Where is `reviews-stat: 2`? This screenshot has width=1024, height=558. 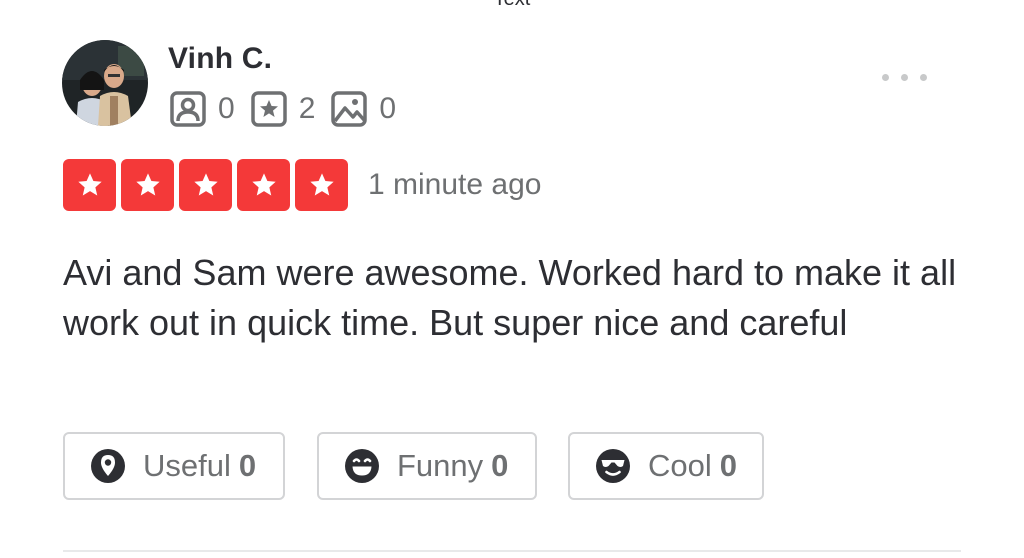
reviews-stat: 2 is located at coordinates (283, 109).